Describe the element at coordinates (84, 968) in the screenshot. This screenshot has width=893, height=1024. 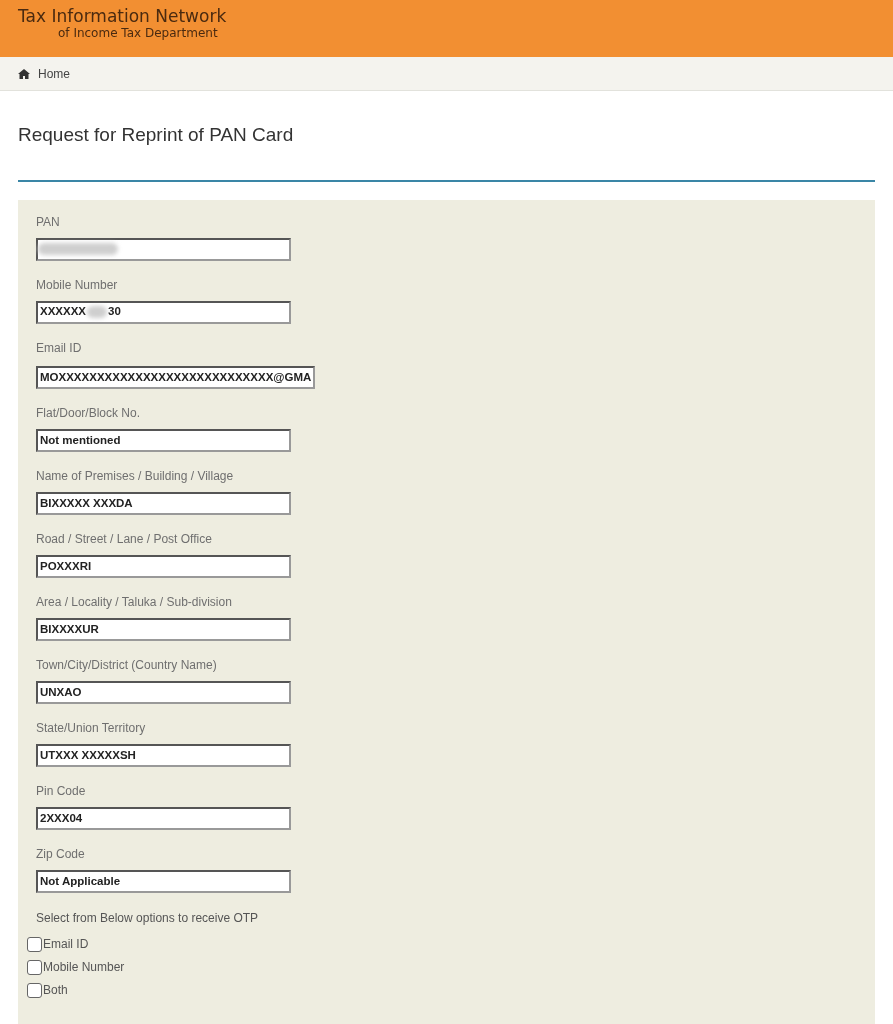
I see `option-label: Mobile Number` at that location.